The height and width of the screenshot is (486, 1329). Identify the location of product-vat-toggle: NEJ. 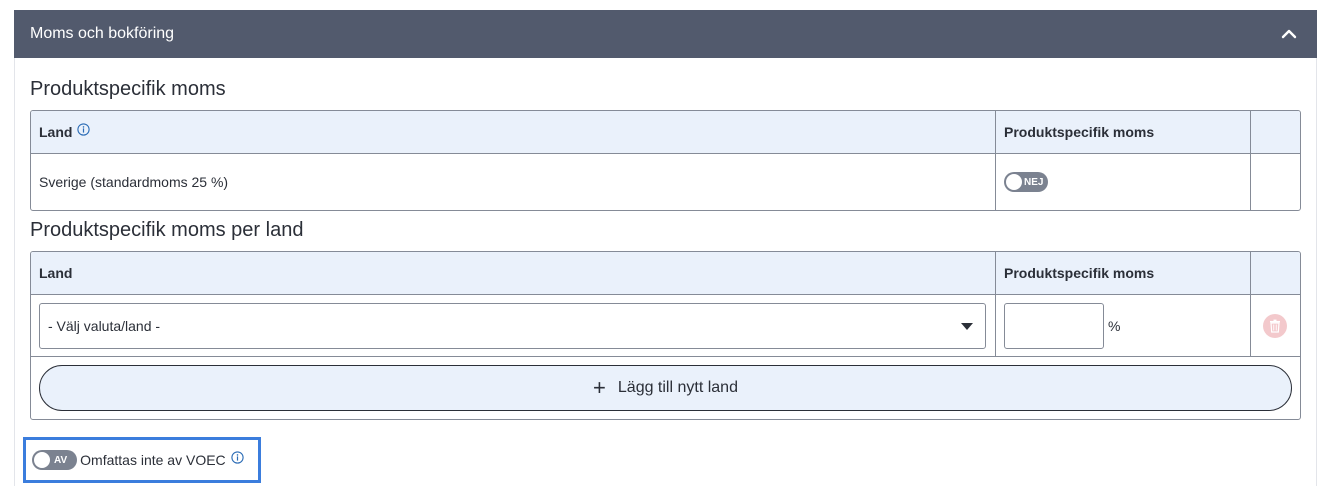
(1026, 182).